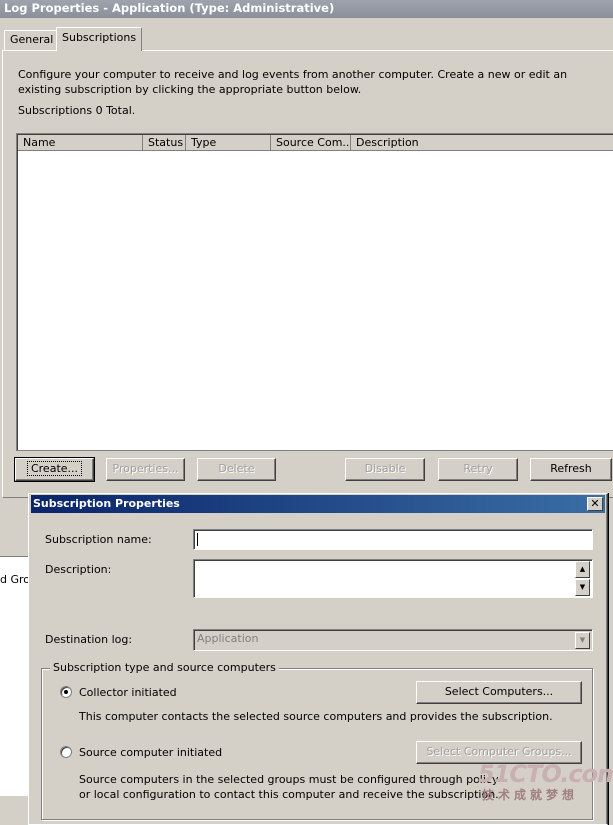 This screenshot has width=613, height=825. Describe the element at coordinates (478, 469) in the screenshot. I see `retry-button: Retry` at that location.